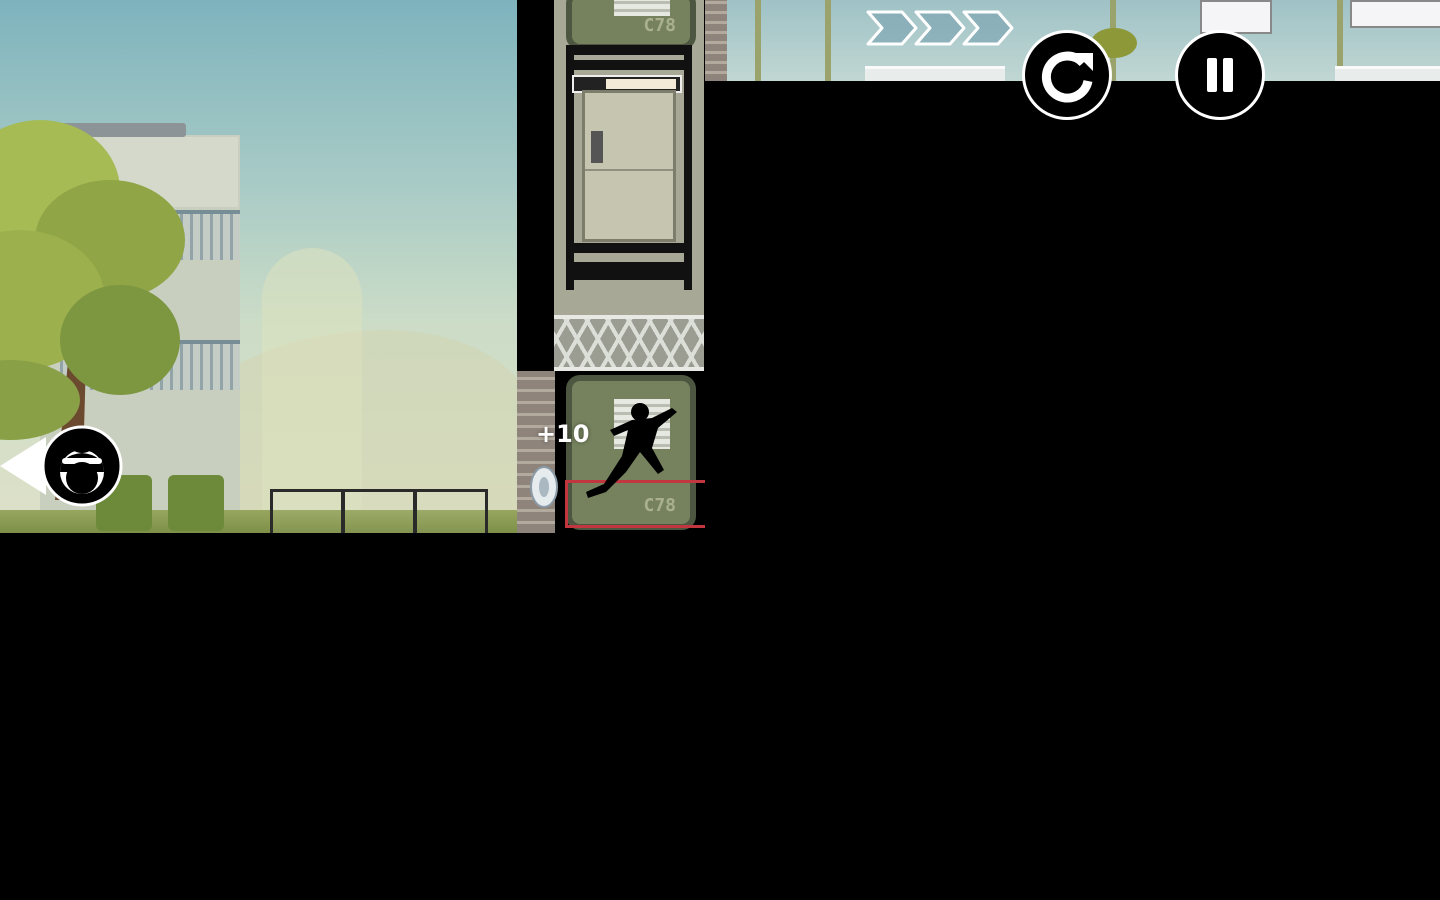 This screenshot has width=1440, height=900. What do you see at coordinates (688, 167) in the screenshot?
I see `elevator-post` at bounding box center [688, 167].